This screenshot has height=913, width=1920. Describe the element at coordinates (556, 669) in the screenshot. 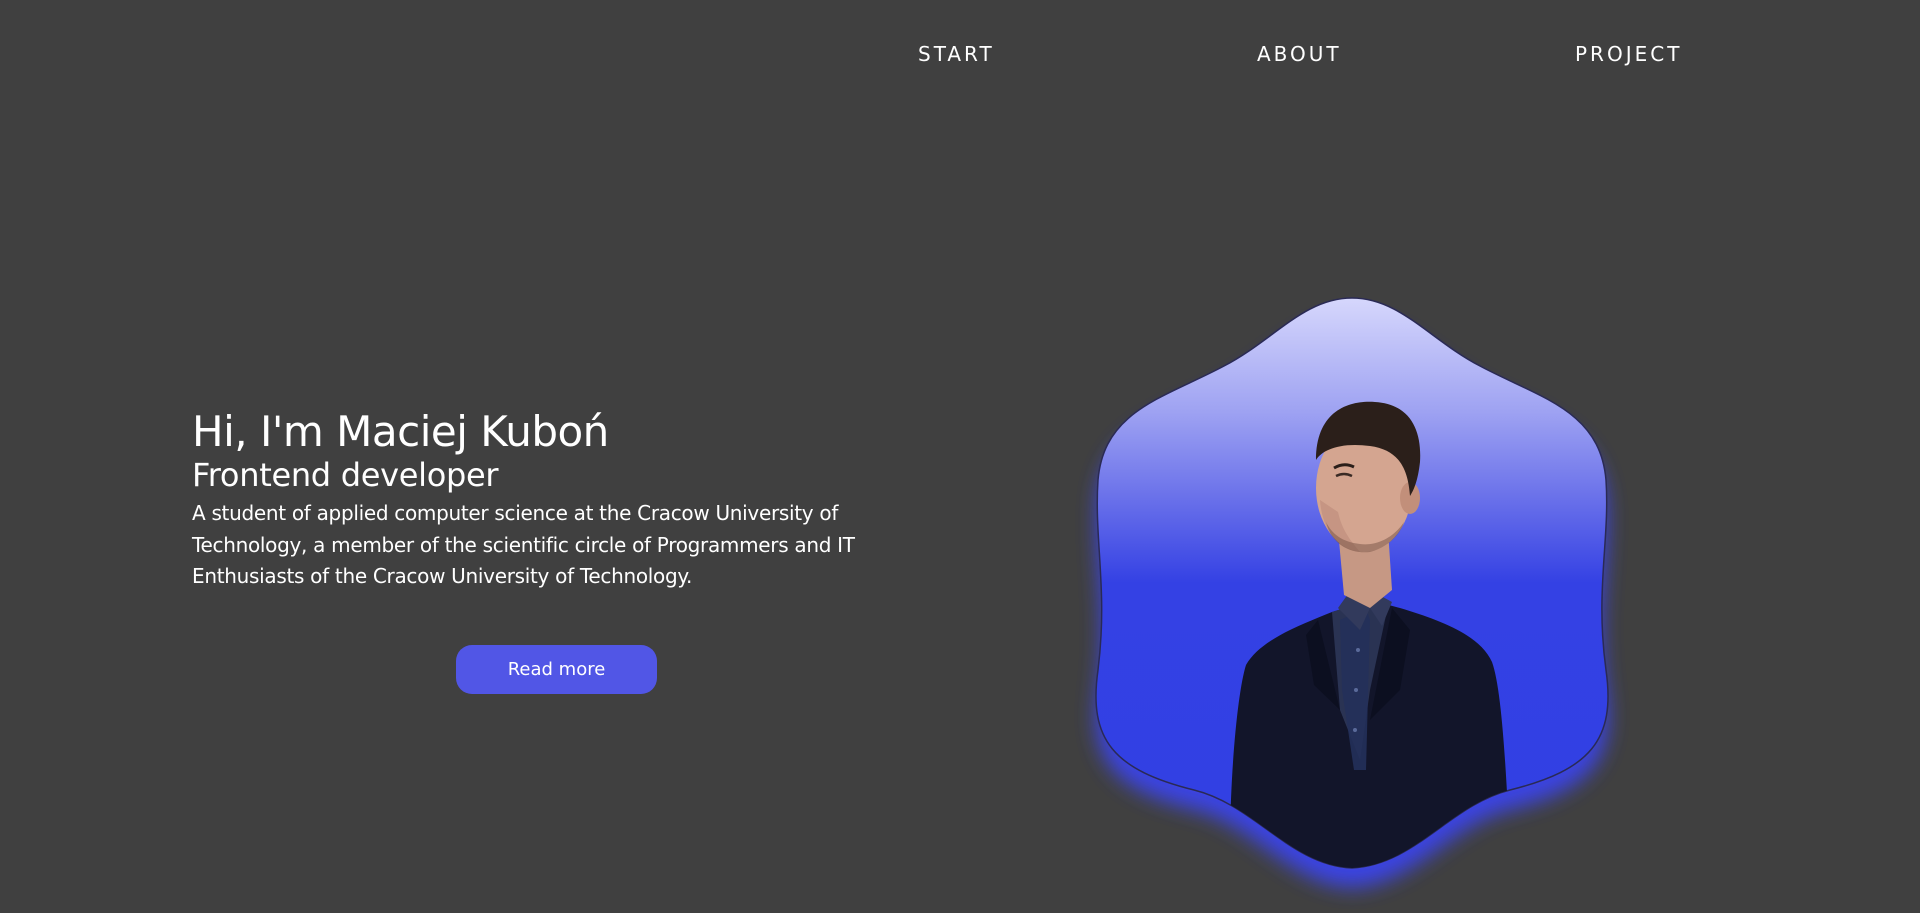

I see `read-more-button: Read more` at that location.